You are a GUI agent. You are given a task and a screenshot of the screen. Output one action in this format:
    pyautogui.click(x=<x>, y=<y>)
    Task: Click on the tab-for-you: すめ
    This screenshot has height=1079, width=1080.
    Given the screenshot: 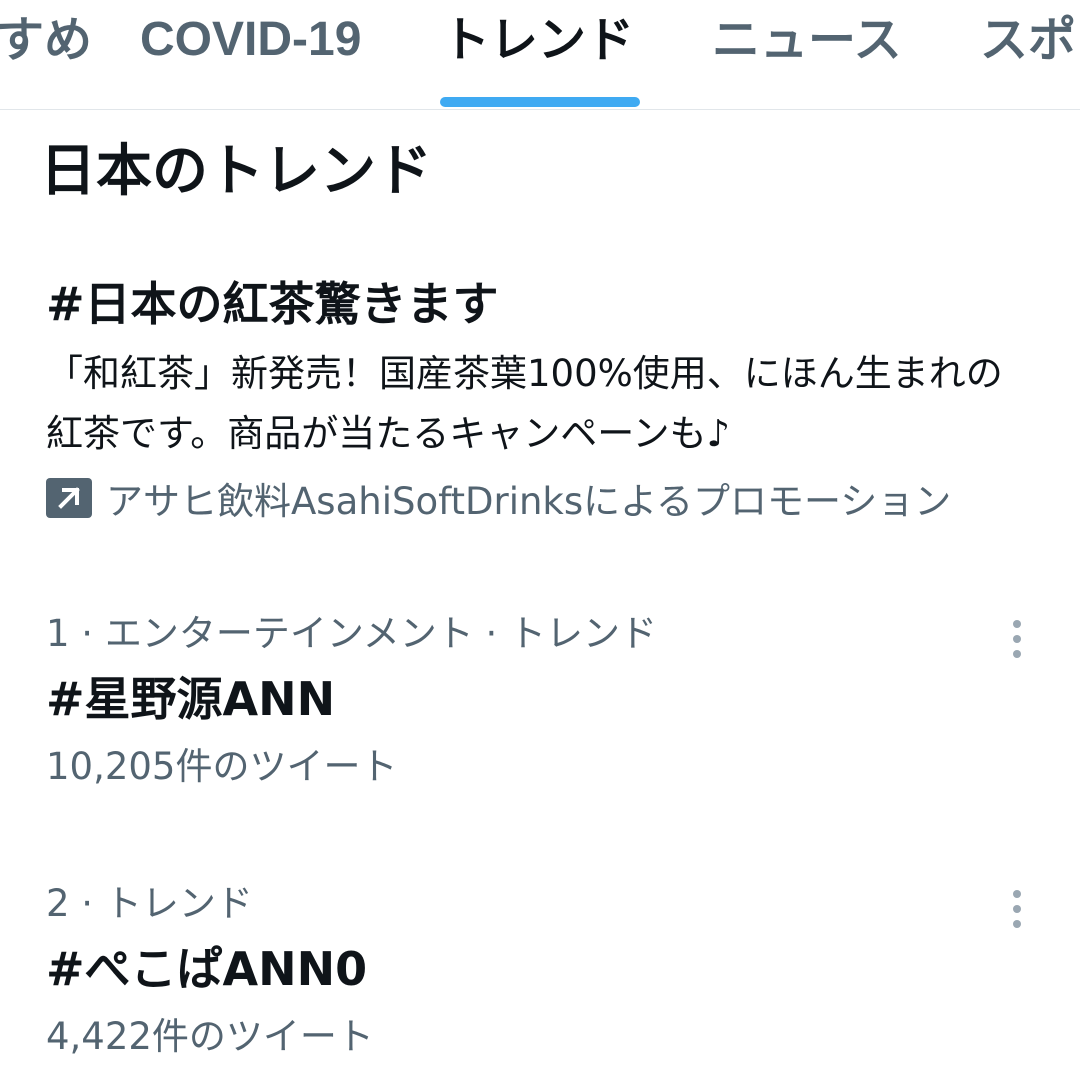 What is the action you would take?
    pyautogui.click(x=46, y=40)
    